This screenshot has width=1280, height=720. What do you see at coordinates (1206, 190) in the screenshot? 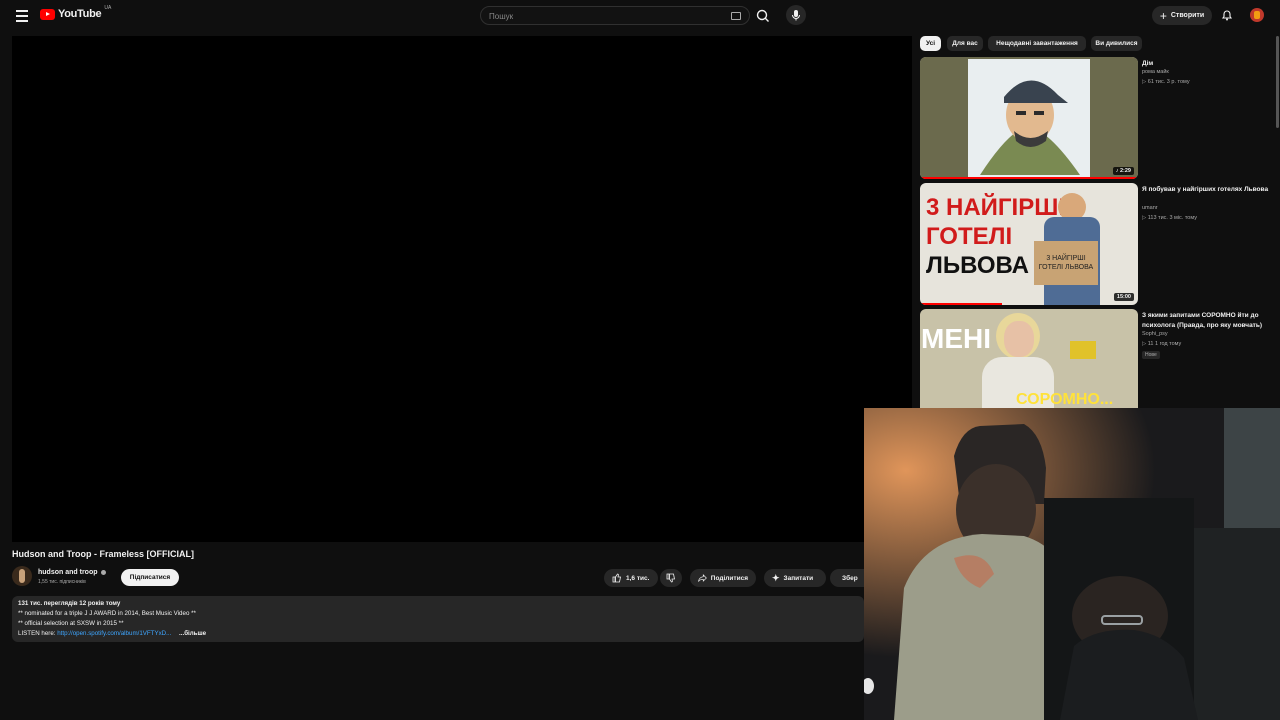
I see `recommendation-title: Я побував у найгірших готелях Львова` at bounding box center [1206, 190].